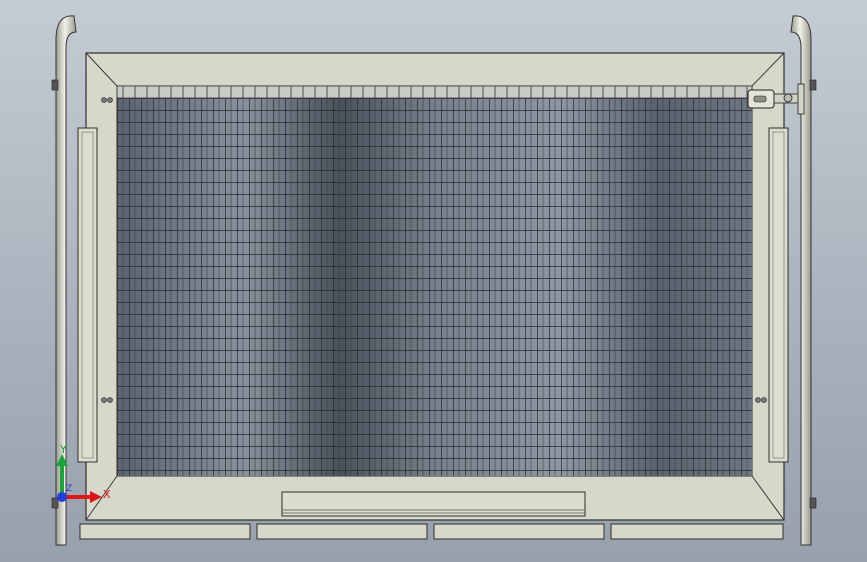  Describe the element at coordinates (431, 531) in the screenshot. I see `base-skids` at that location.